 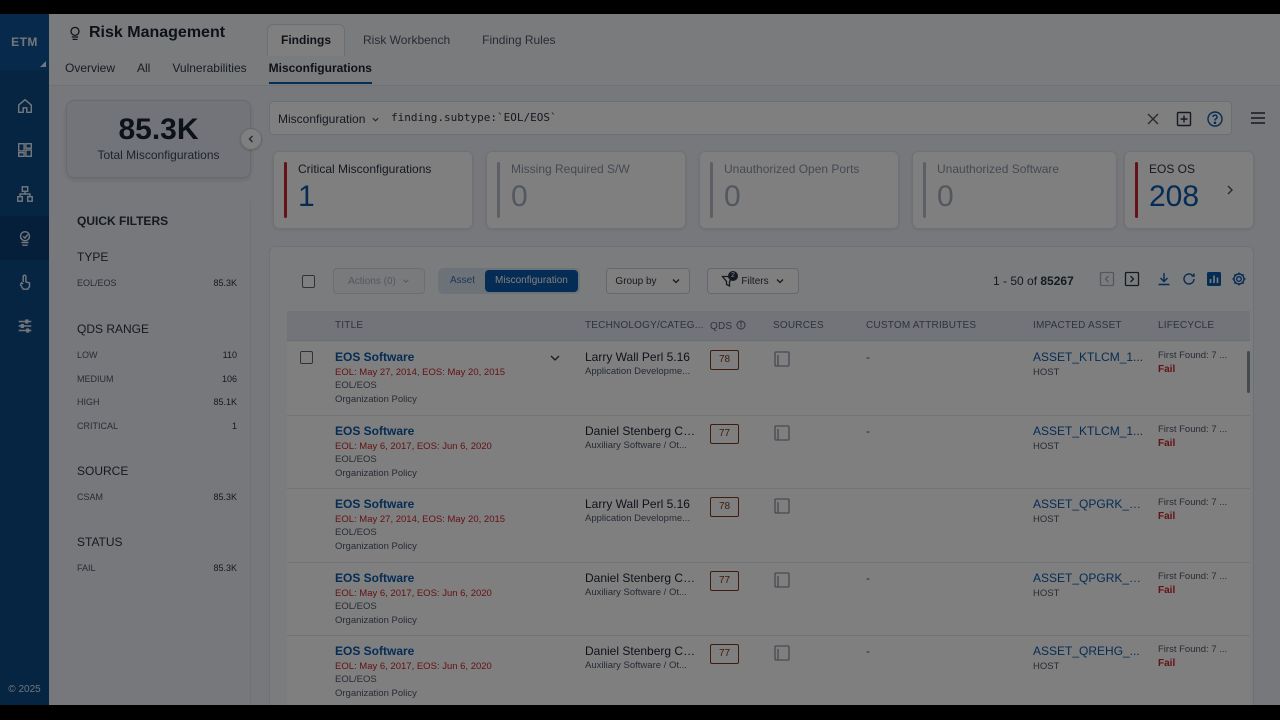 What do you see at coordinates (1248, 372) in the screenshot?
I see `table-scrollbar` at bounding box center [1248, 372].